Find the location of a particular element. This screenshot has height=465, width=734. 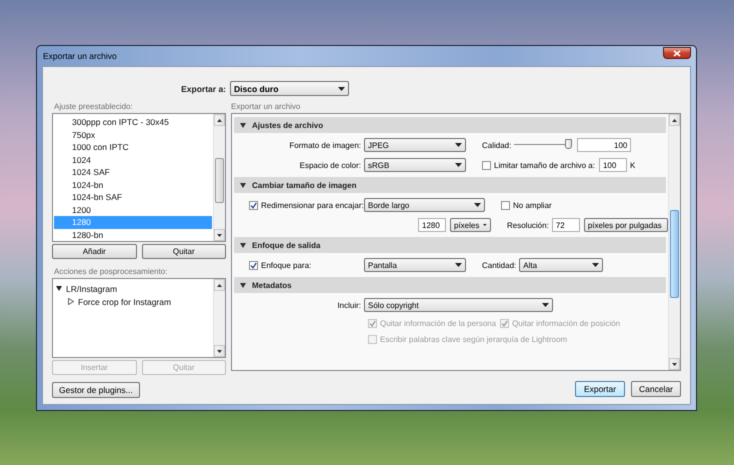

field-label: Formato de imagen: is located at coordinates (325, 145).